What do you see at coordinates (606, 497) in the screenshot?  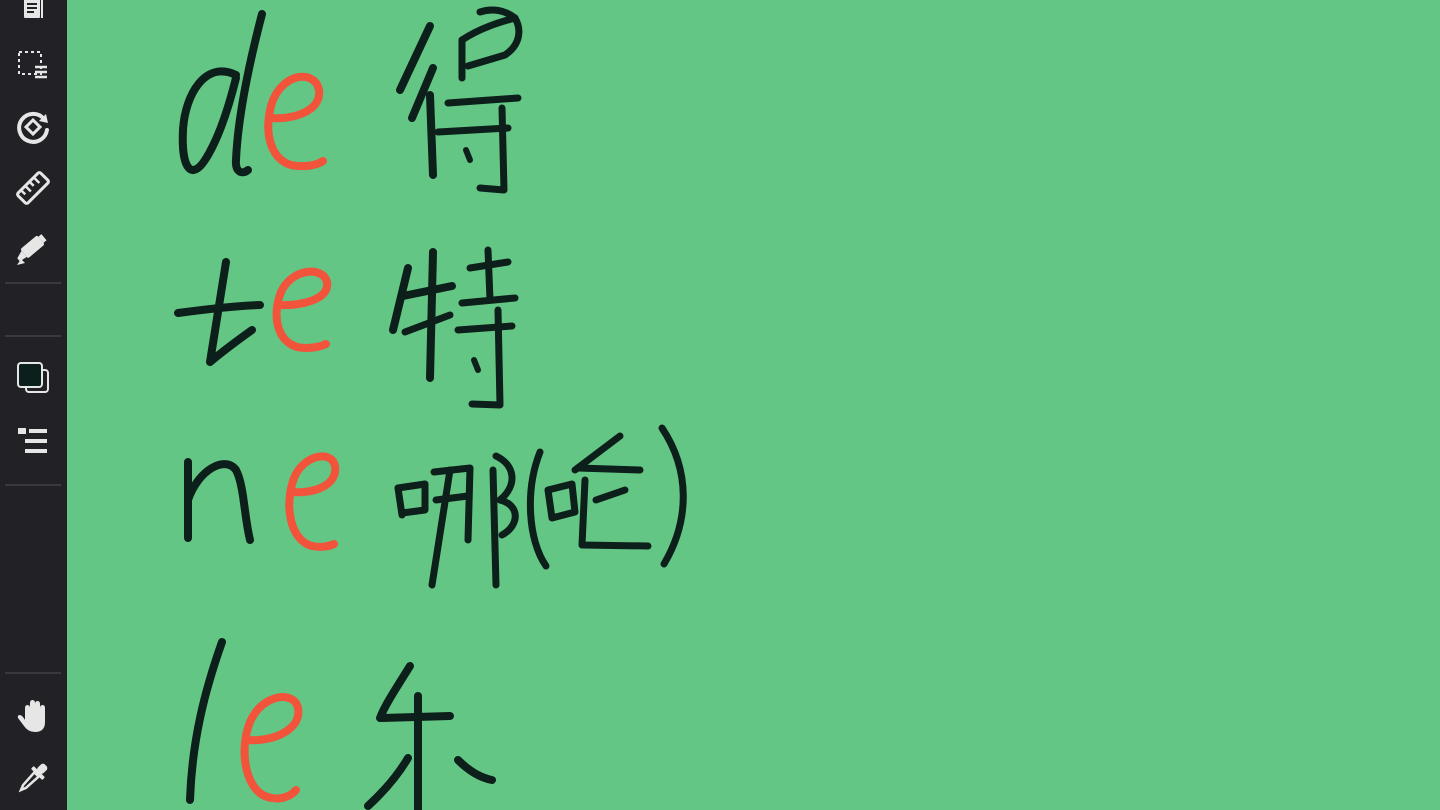 I see `handwritten-character-ne-paren` at bounding box center [606, 497].